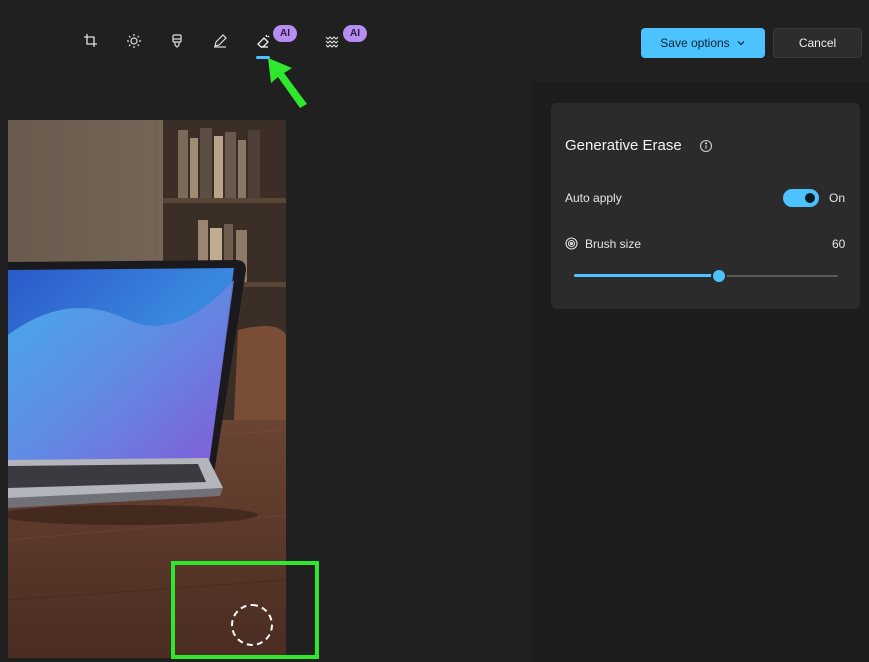  I want to click on editor-toolbar: AI AI Save options Cancel, so click(434, 41).